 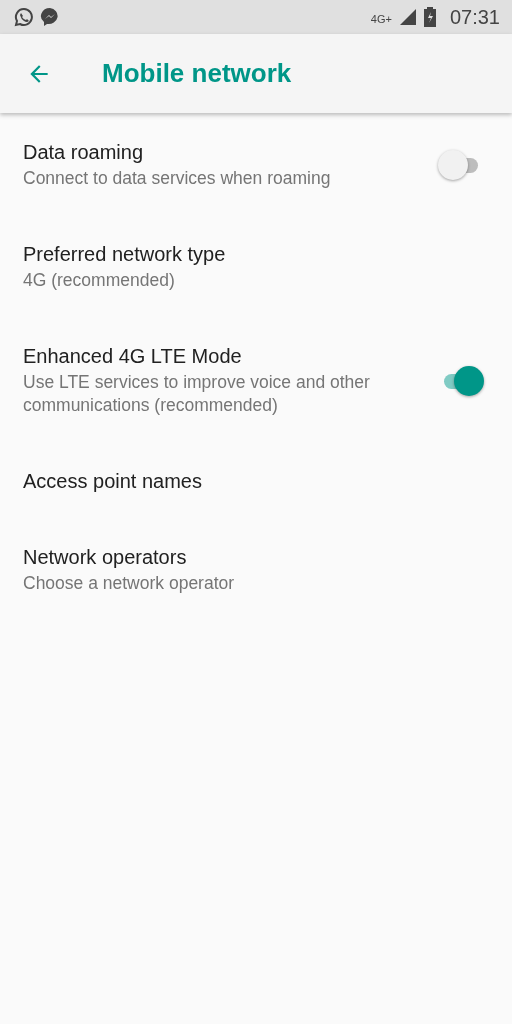 What do you see at coordinates (256, 480) in the screenshot?
I see `setting-item: Access point names` at bounding box center [256, 480].